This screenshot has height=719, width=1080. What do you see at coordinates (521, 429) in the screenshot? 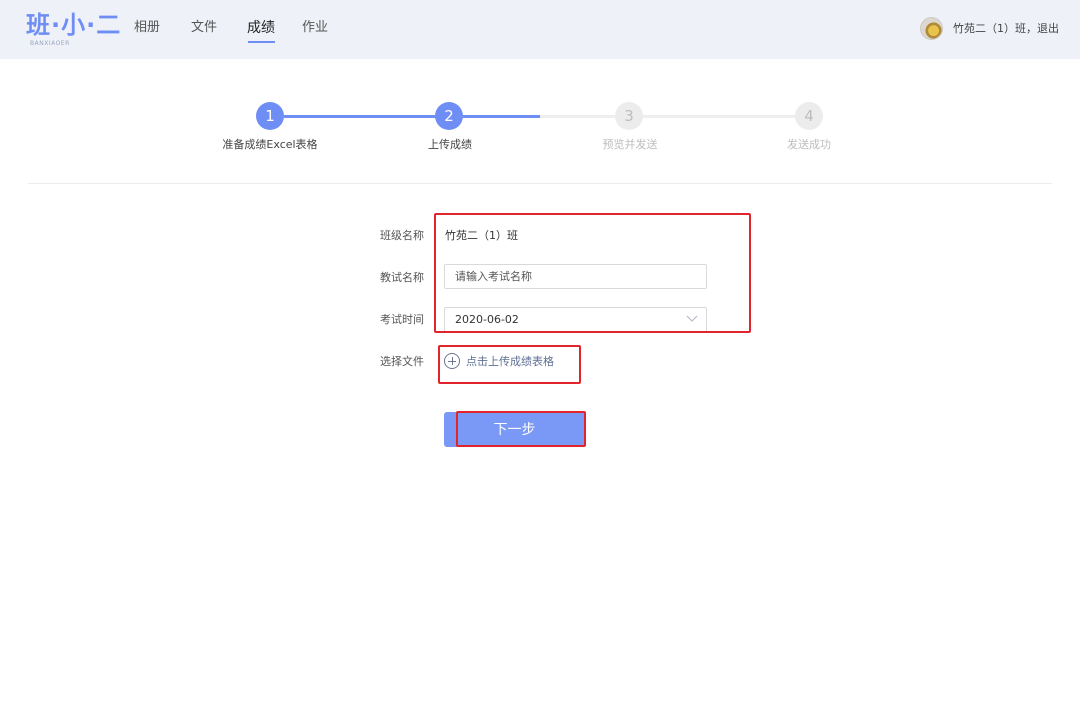
I see `annotation-box-next` at bounding box center [521, 429].